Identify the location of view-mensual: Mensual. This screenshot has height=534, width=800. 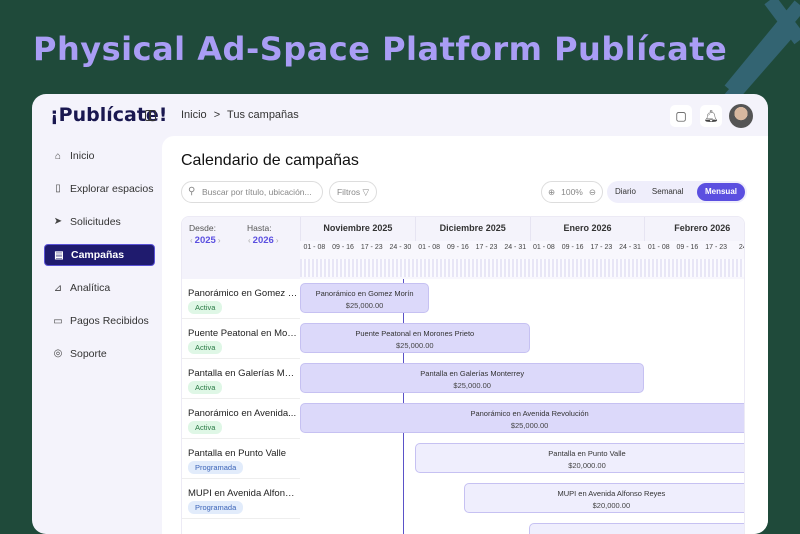
(720, 192).